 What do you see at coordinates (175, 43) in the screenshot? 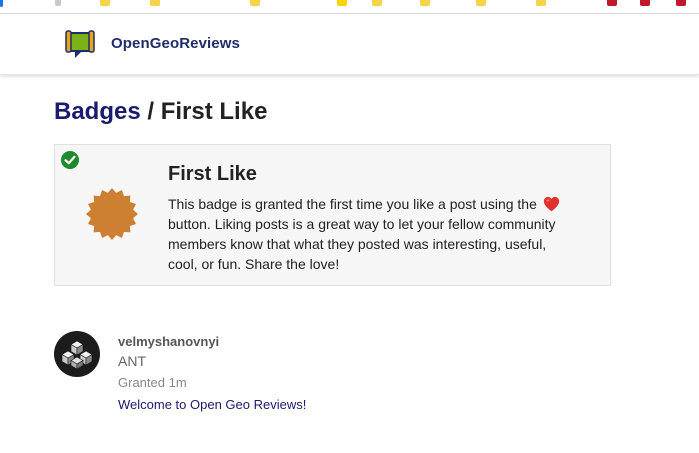
I see `site-name: OpenGeoReviews` at bounding box center [175, 43].